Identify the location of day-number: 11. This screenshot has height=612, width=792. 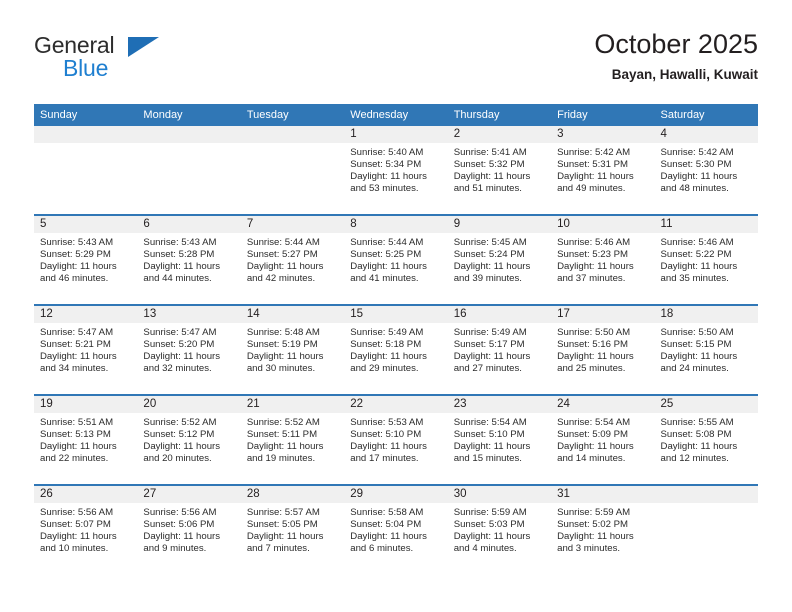
(706, 224).